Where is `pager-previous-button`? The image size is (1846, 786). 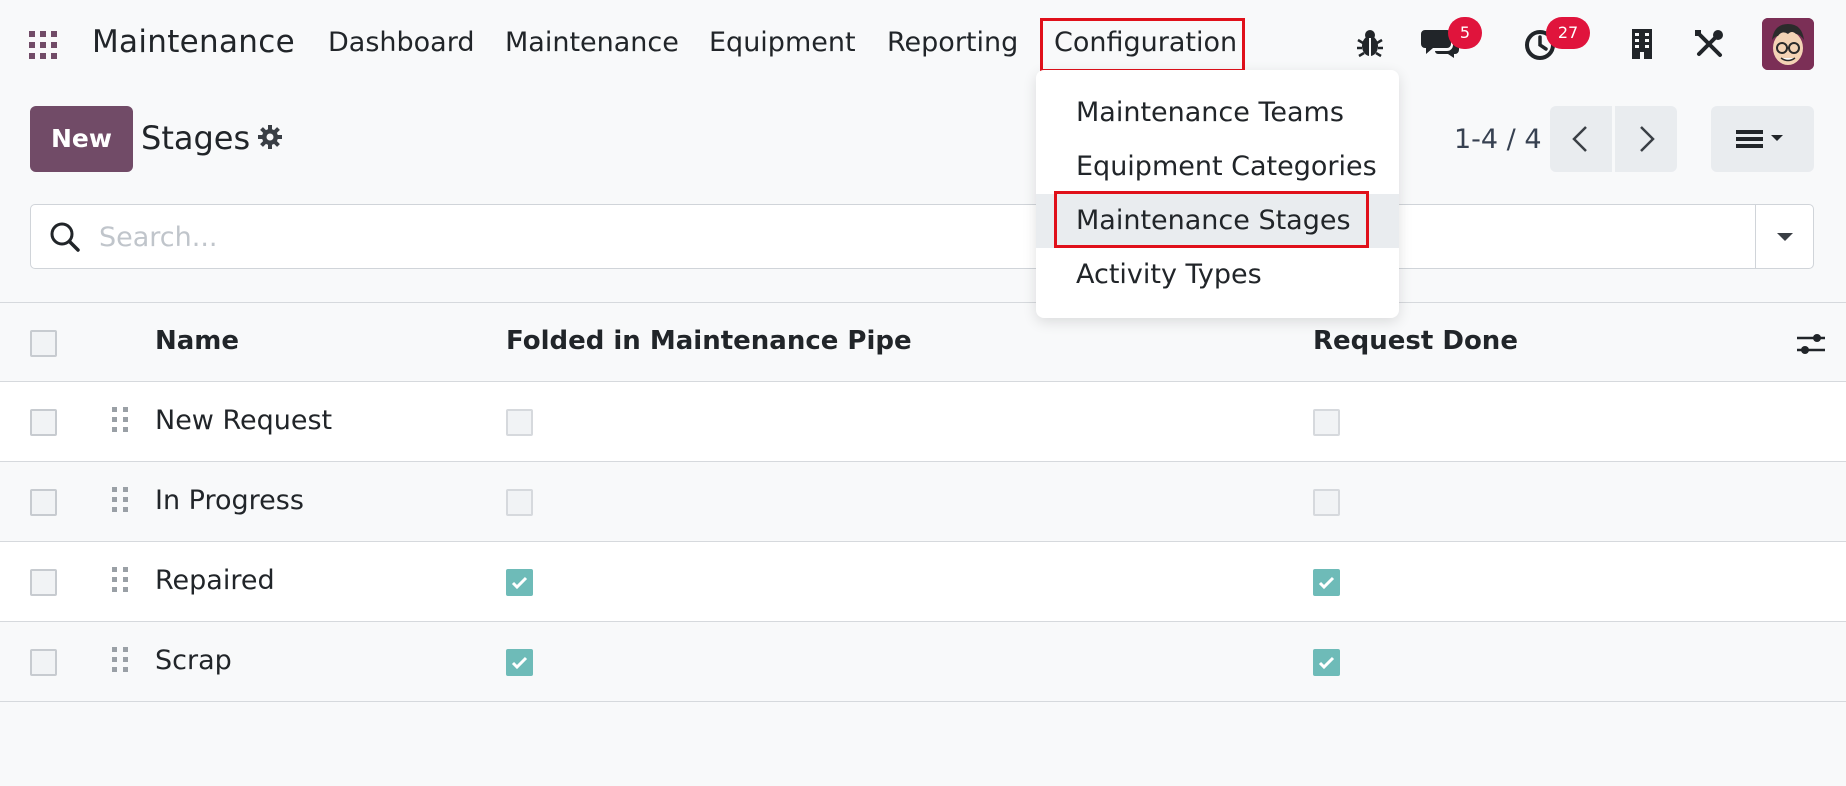
pager-previous-button is located at coordinates (1581, 139).